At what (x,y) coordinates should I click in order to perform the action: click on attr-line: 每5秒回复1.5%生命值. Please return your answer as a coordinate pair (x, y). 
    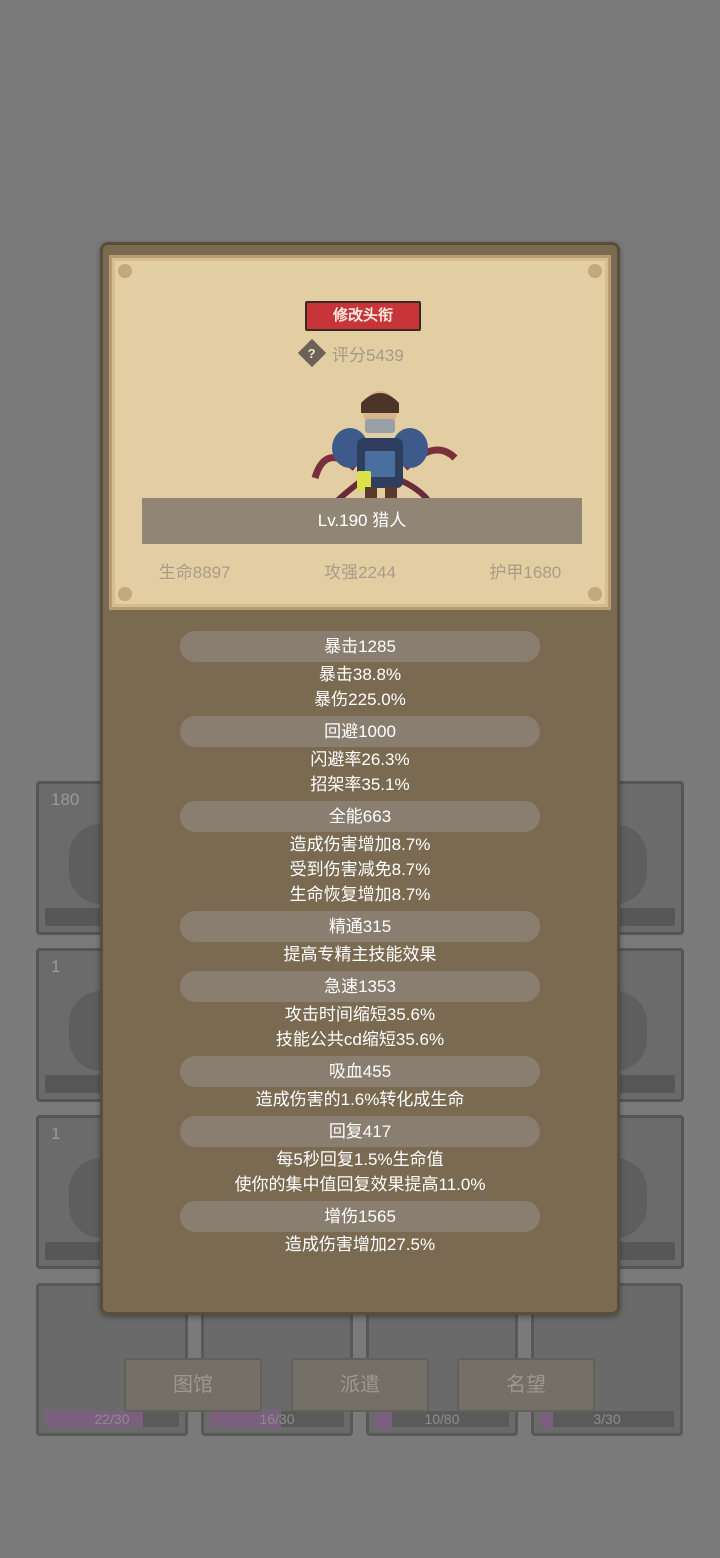
    Looking at the image, I should click on (360, 1159).